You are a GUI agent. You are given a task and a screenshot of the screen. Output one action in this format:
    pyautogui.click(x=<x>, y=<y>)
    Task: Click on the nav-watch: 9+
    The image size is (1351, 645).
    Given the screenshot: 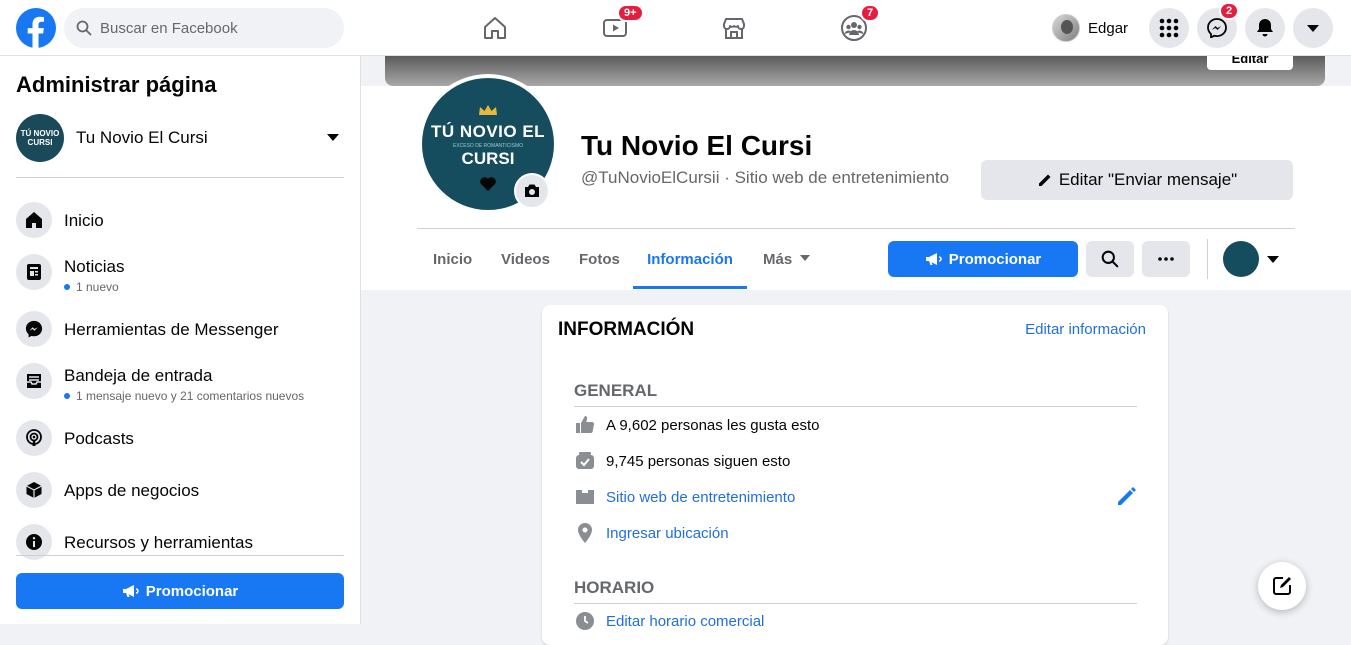 What is the action you would take?
    pyautogui.click(x=615, y=26)
    